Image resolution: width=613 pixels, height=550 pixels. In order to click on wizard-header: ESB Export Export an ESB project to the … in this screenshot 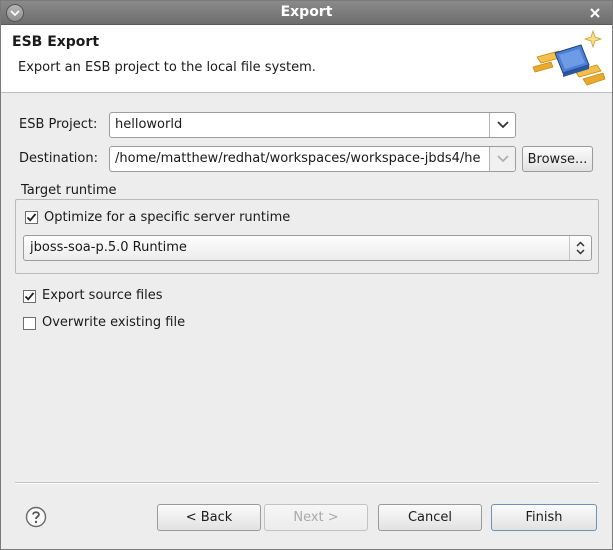, I will do `click(306, 59)`.